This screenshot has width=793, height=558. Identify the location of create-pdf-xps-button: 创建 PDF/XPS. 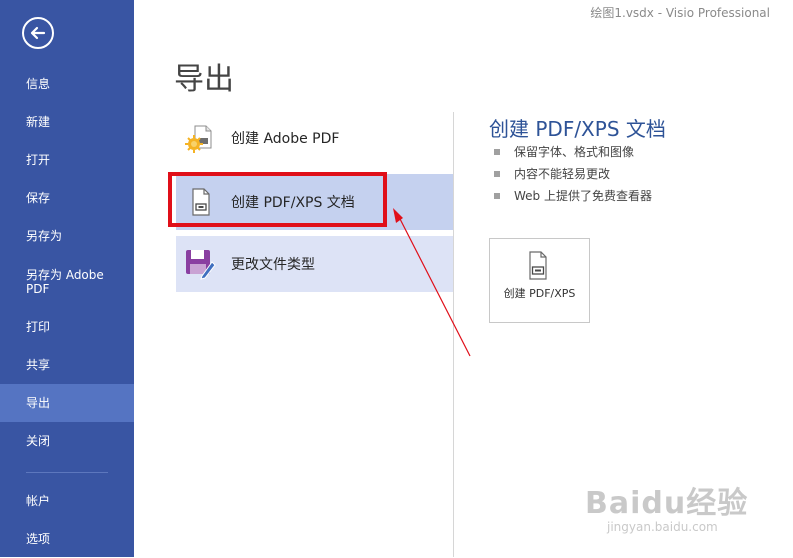
(539, 280).